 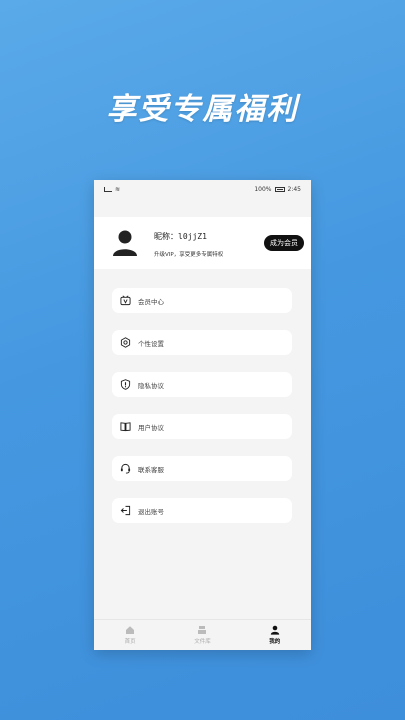 What do you see at coordinates (202, 342) in the screenshot?
I see `menu-item-settings: 个性设置` at bounding box center [202, 342].